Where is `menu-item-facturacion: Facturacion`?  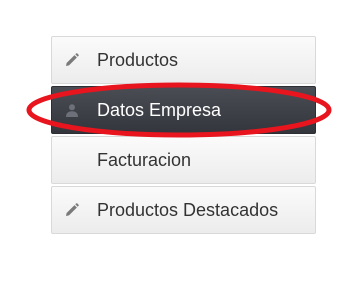 menu-item-facturacion: Facturacion is located at coordinates (183, 160).